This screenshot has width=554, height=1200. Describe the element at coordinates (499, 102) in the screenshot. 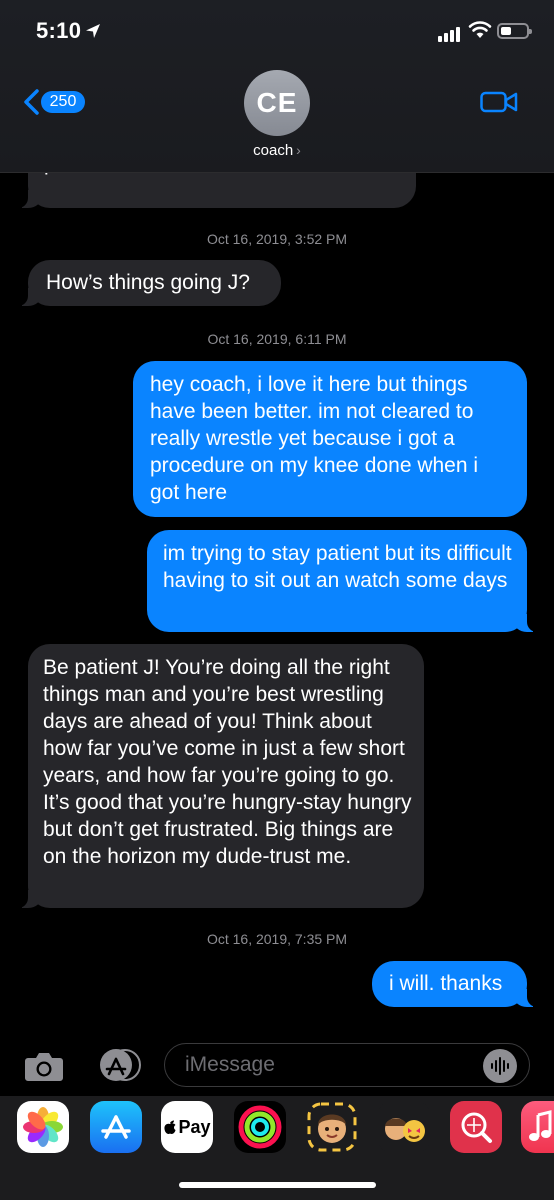

I see `video-call-icon` at that location.